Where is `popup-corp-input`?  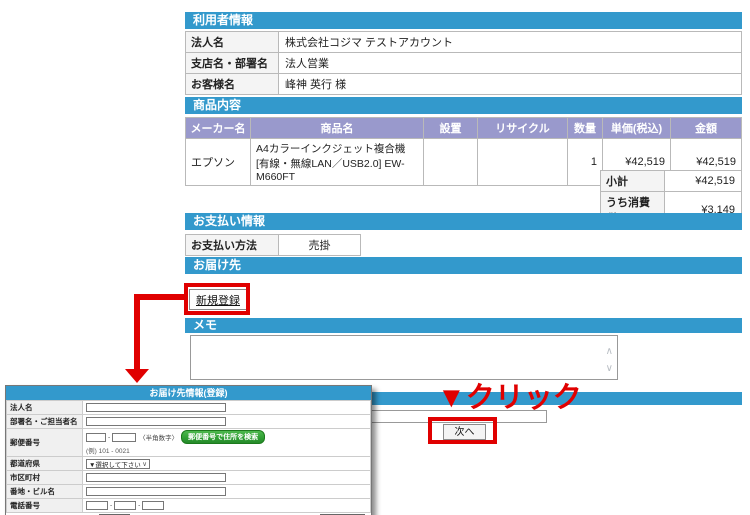
popup-corp-input is located at coordinates (156, 408).